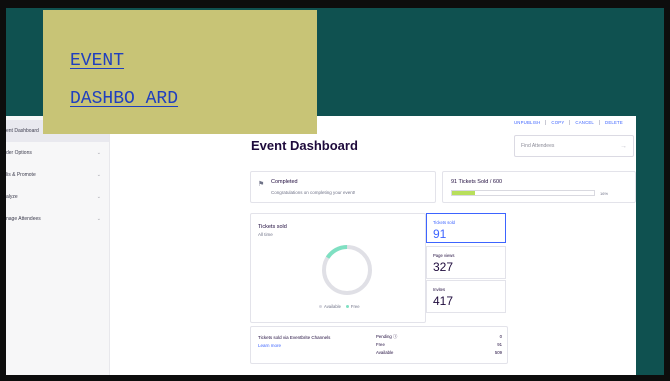 The height and width of the screenshot is (381, 670). What do you see at coordinates (584, 122) in the screenshot?
I see `cancel-link: CANCEL` at bounding box center [584, 122].